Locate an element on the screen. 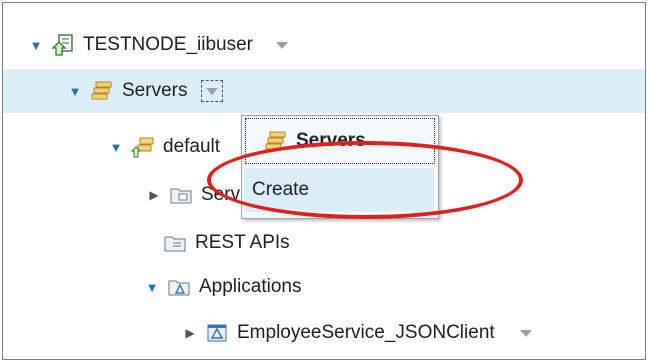 This screenshot has width=648, height=362. tree-row-integration-node: ▼ TESTNODE_iibuser is located at coordinates (159, 45).